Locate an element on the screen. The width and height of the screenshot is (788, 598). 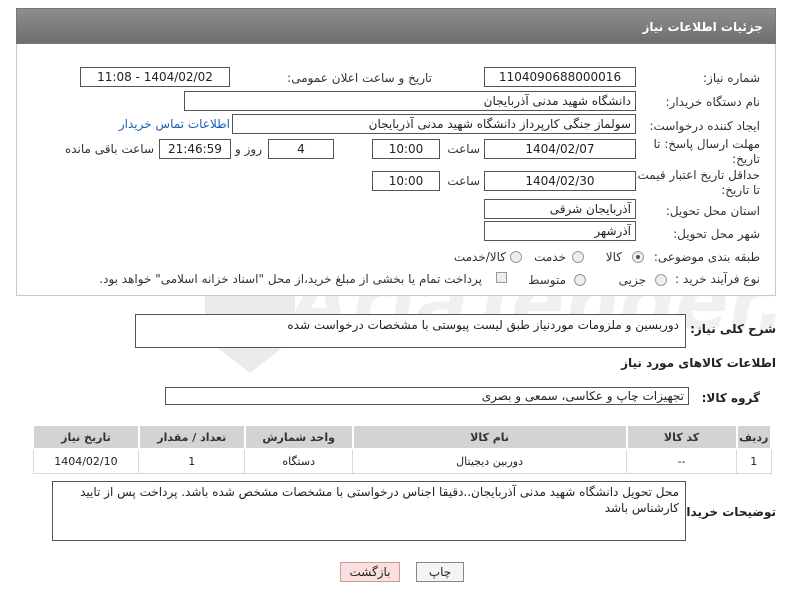
process-option-medium: متوسط is located at coordinates (547, 280).